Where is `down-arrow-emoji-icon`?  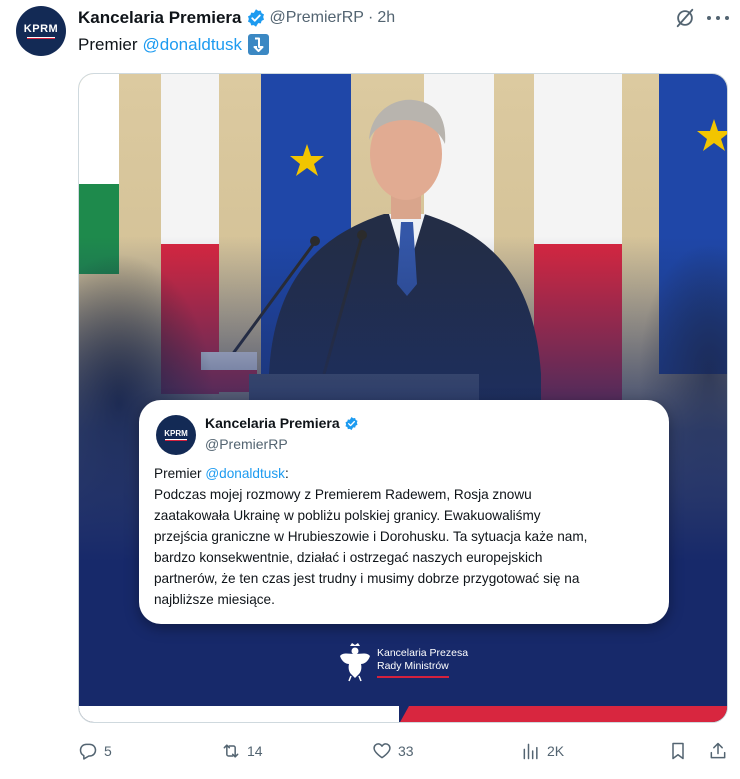 down-arrow-emoji-icon is located at coordinates (259, 44).